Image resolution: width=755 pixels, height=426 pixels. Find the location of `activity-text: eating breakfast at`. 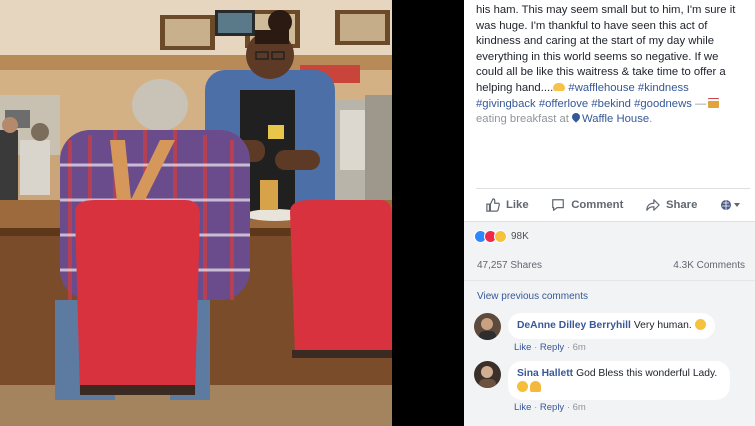

activity-text: eating breakfast at is located at coordinates (522, 119).